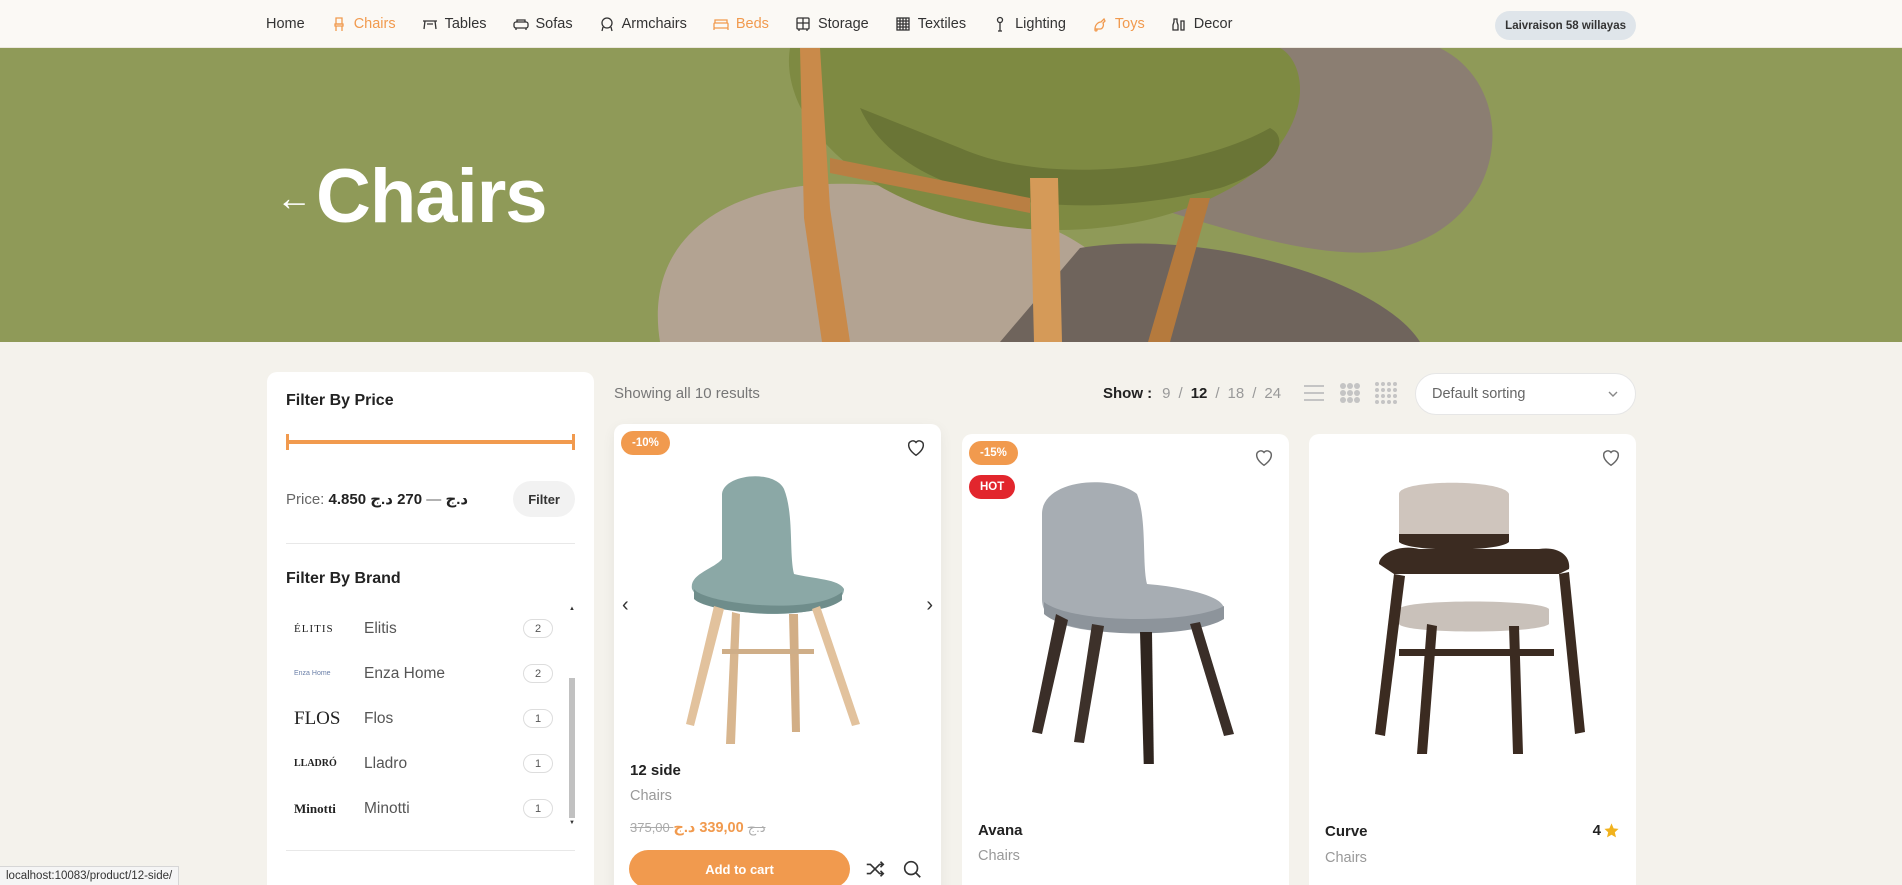  What do you see at coordinates (363, 24) in the screenshot?
I see `nav-item-chairs: Chairs` at bounding box center [363, 24].